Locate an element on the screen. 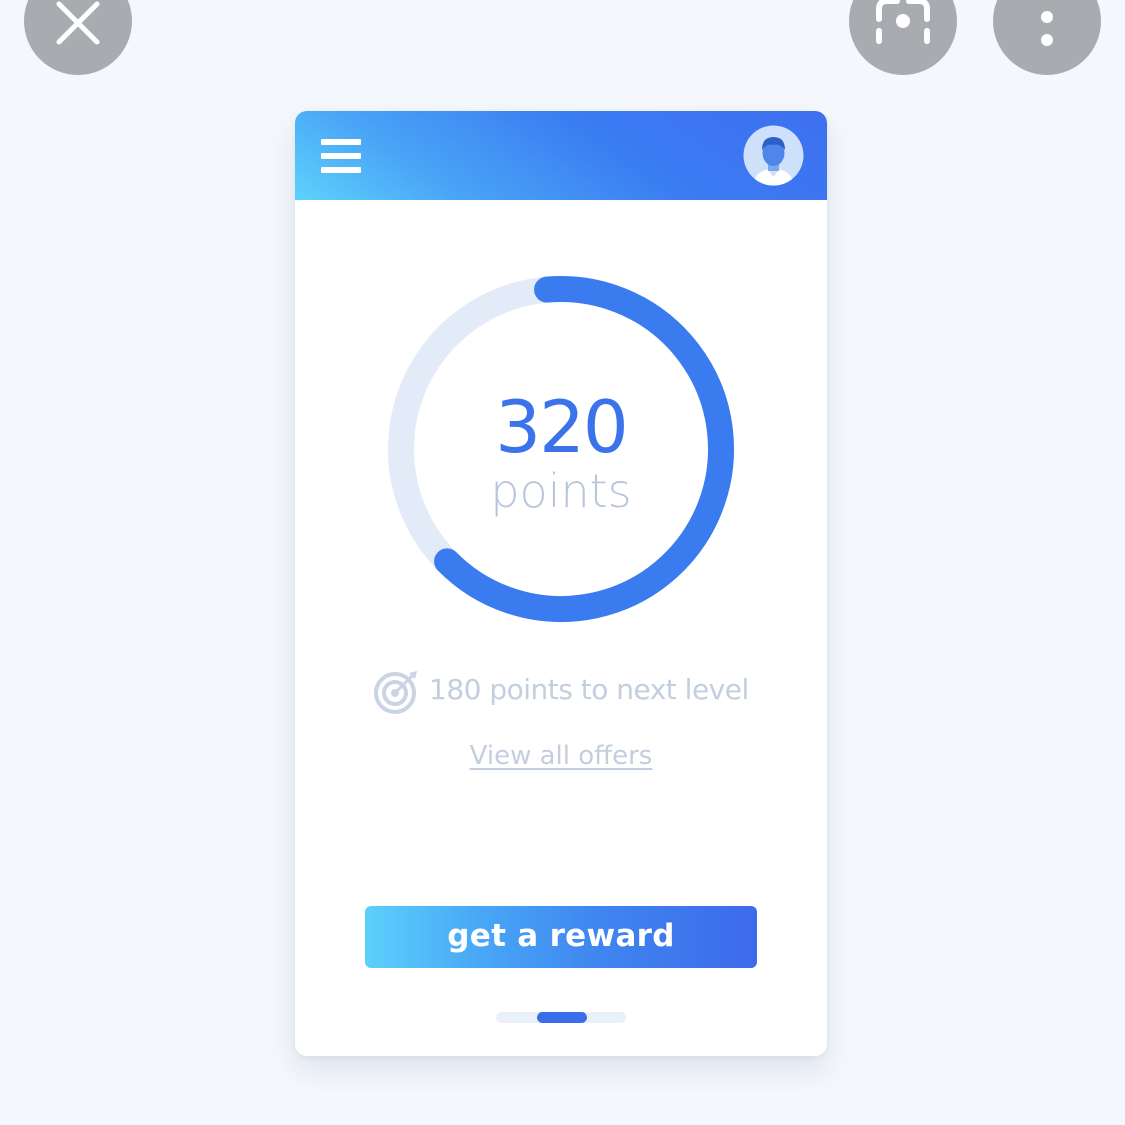  view-all-offers-link: View all offers is located at coordinates (561, 756).